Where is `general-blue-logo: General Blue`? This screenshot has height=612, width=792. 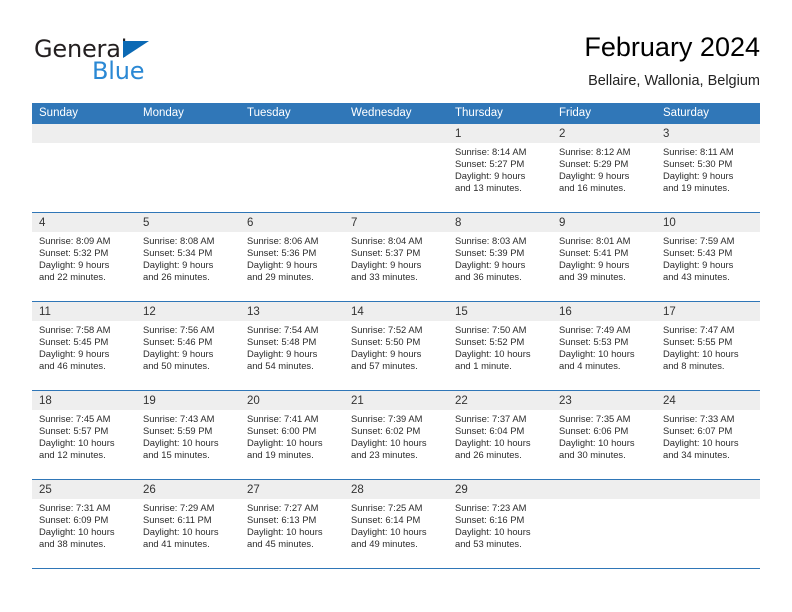 general-blue-logo: General Blue is located at coordinates (134, 64).